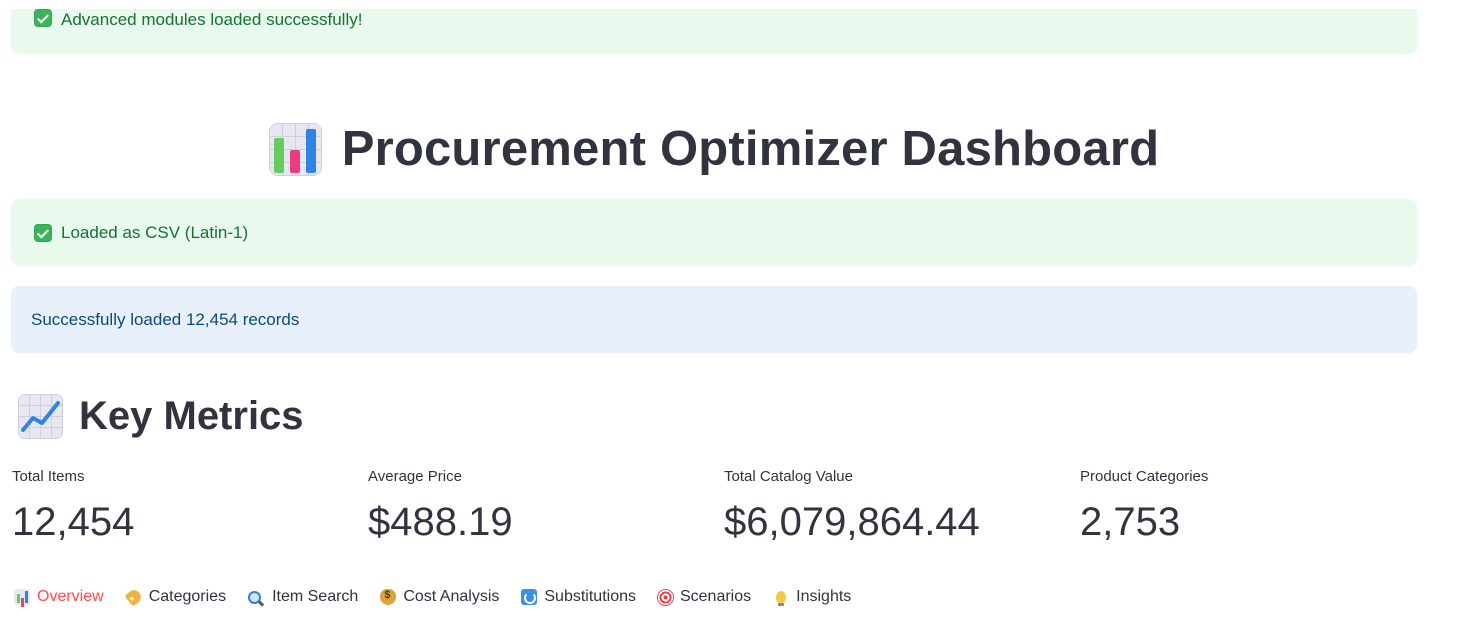  Describe the element at coordinates (715, 596) in the screenshot. I see `tab-label: Scenarios` at that location.